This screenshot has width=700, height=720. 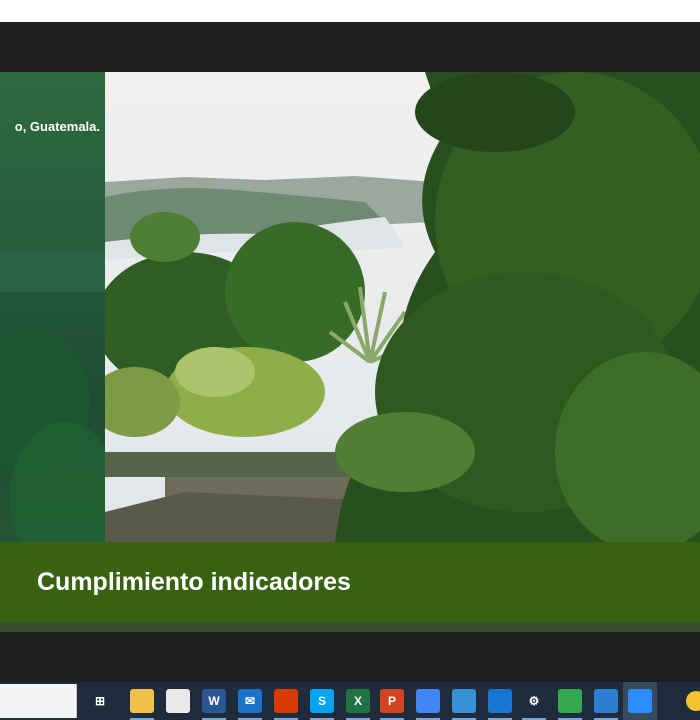 What do you see at coordinates (428, 701) in the screenshot?
I see `chrome-icon` at bounding box center [428, 701].